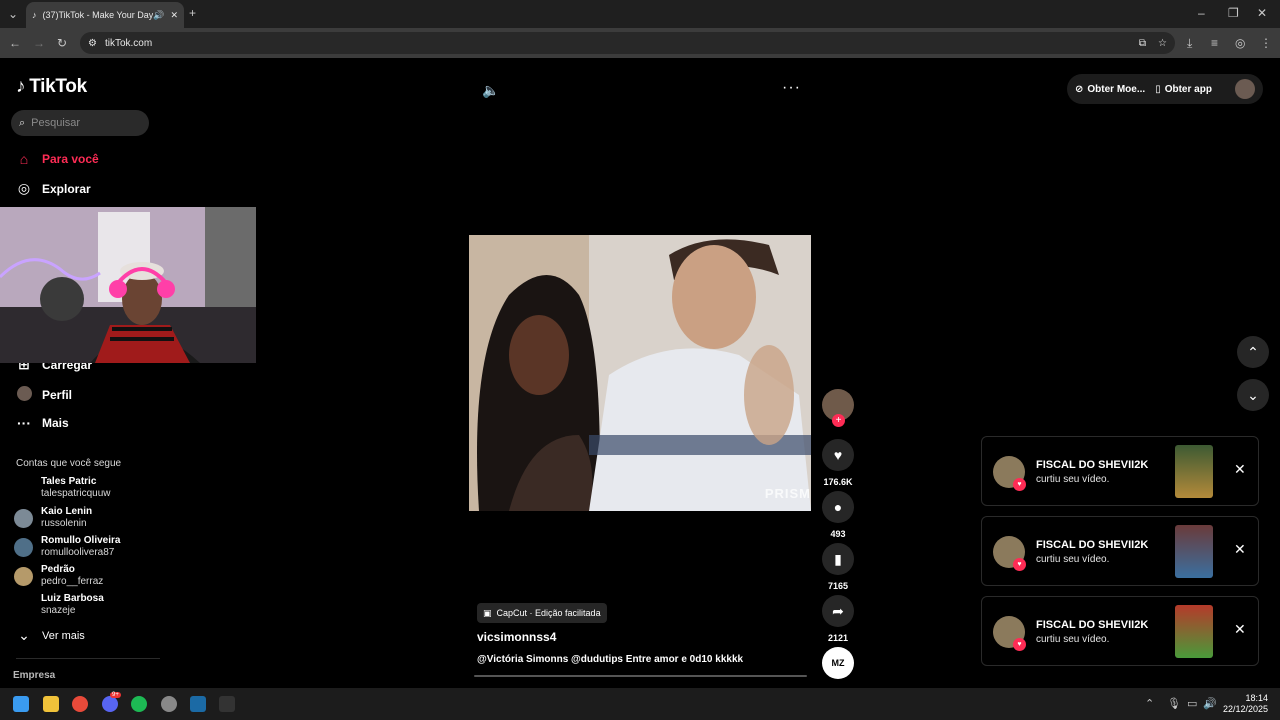 Image resolution: width=1280 pixels, height=720 pixels. What do you see at coordinates (838, 534) in the screenshot?
I see `comment-count: 493` at bounding box center [838, 534].